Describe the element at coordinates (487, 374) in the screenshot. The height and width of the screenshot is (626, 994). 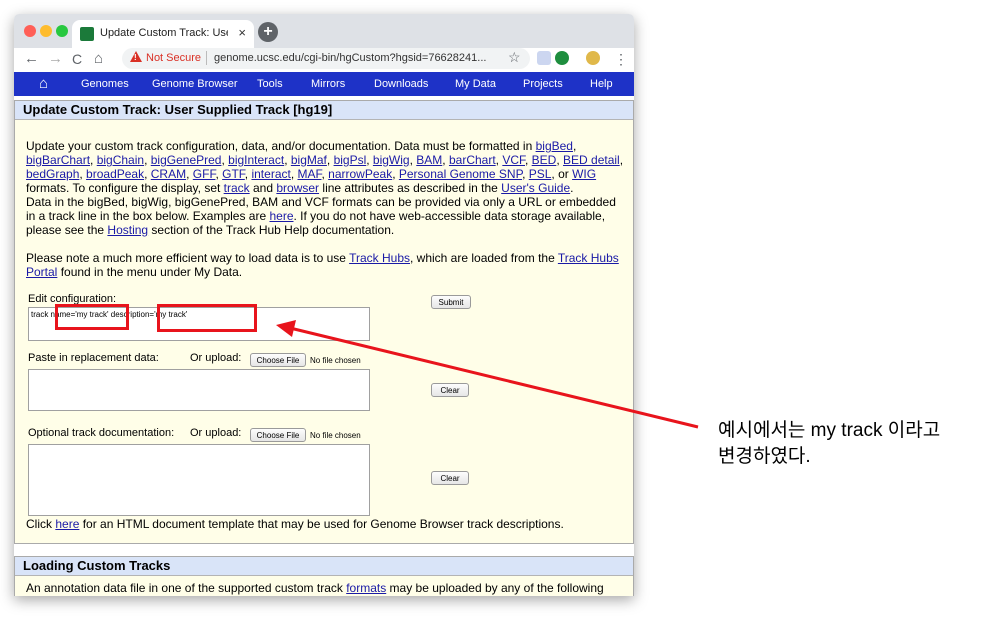
I see `annotation-arrow-icon` at that location.